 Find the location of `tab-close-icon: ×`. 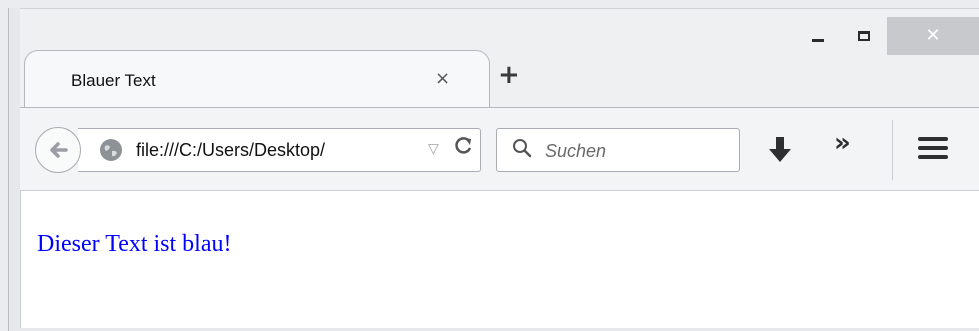

tab-close-icon: × is located at coordinates (442, 78).